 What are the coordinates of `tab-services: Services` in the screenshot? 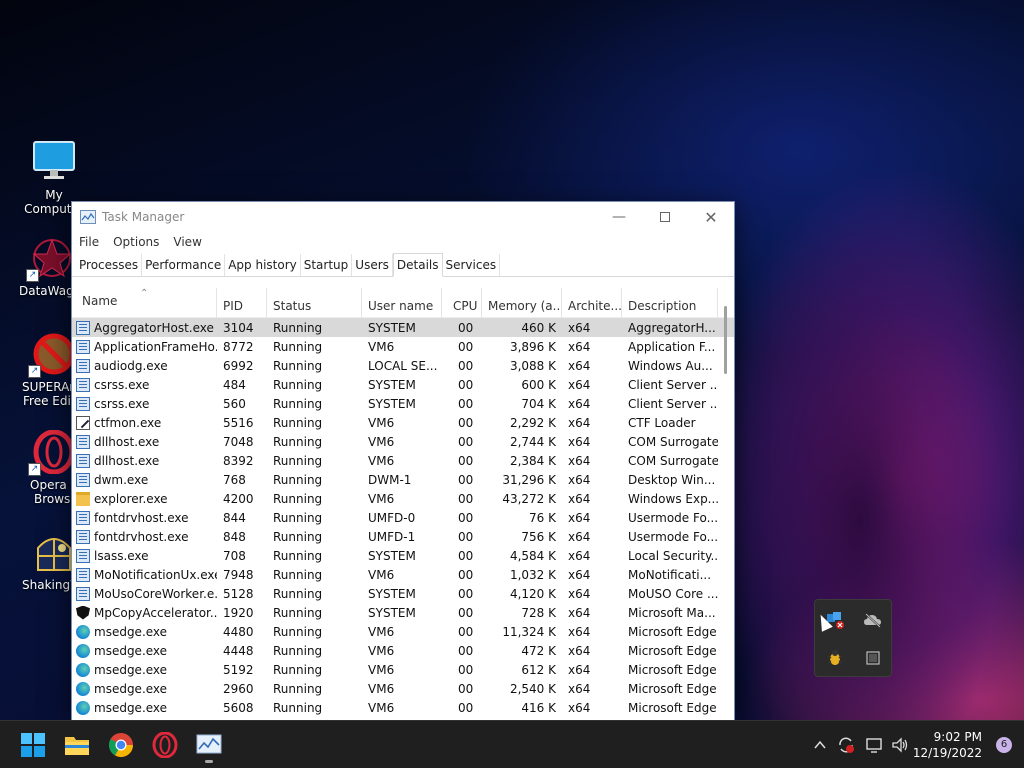 It's located at (472, 265).